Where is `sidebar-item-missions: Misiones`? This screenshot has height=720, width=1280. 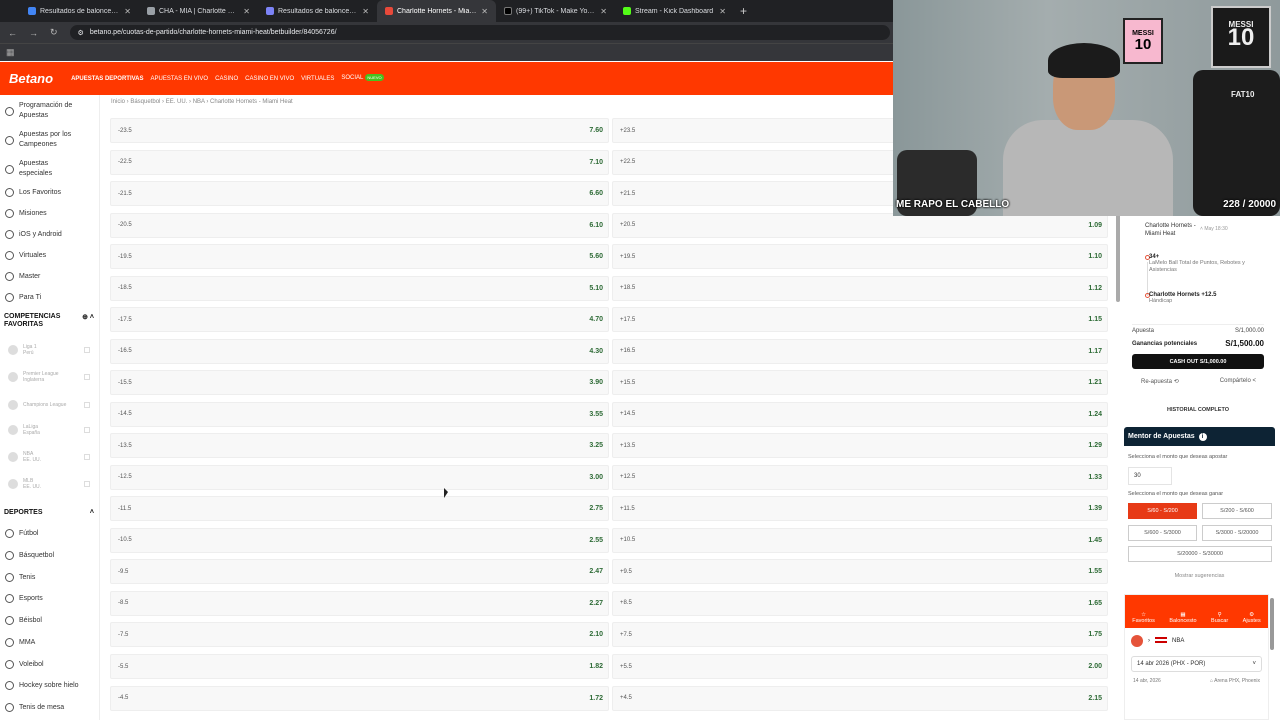
sidebar-item-missions: Misiones is located at coordinates (26, 213).